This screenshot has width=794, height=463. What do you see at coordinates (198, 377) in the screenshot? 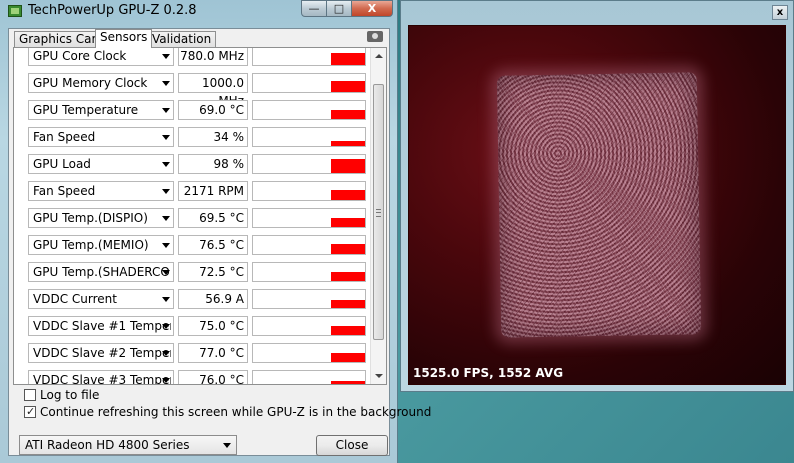
I see `sensor-row: VDDC Slave #3 Temperature 76.0 °C` at bounding box center [198, 377].